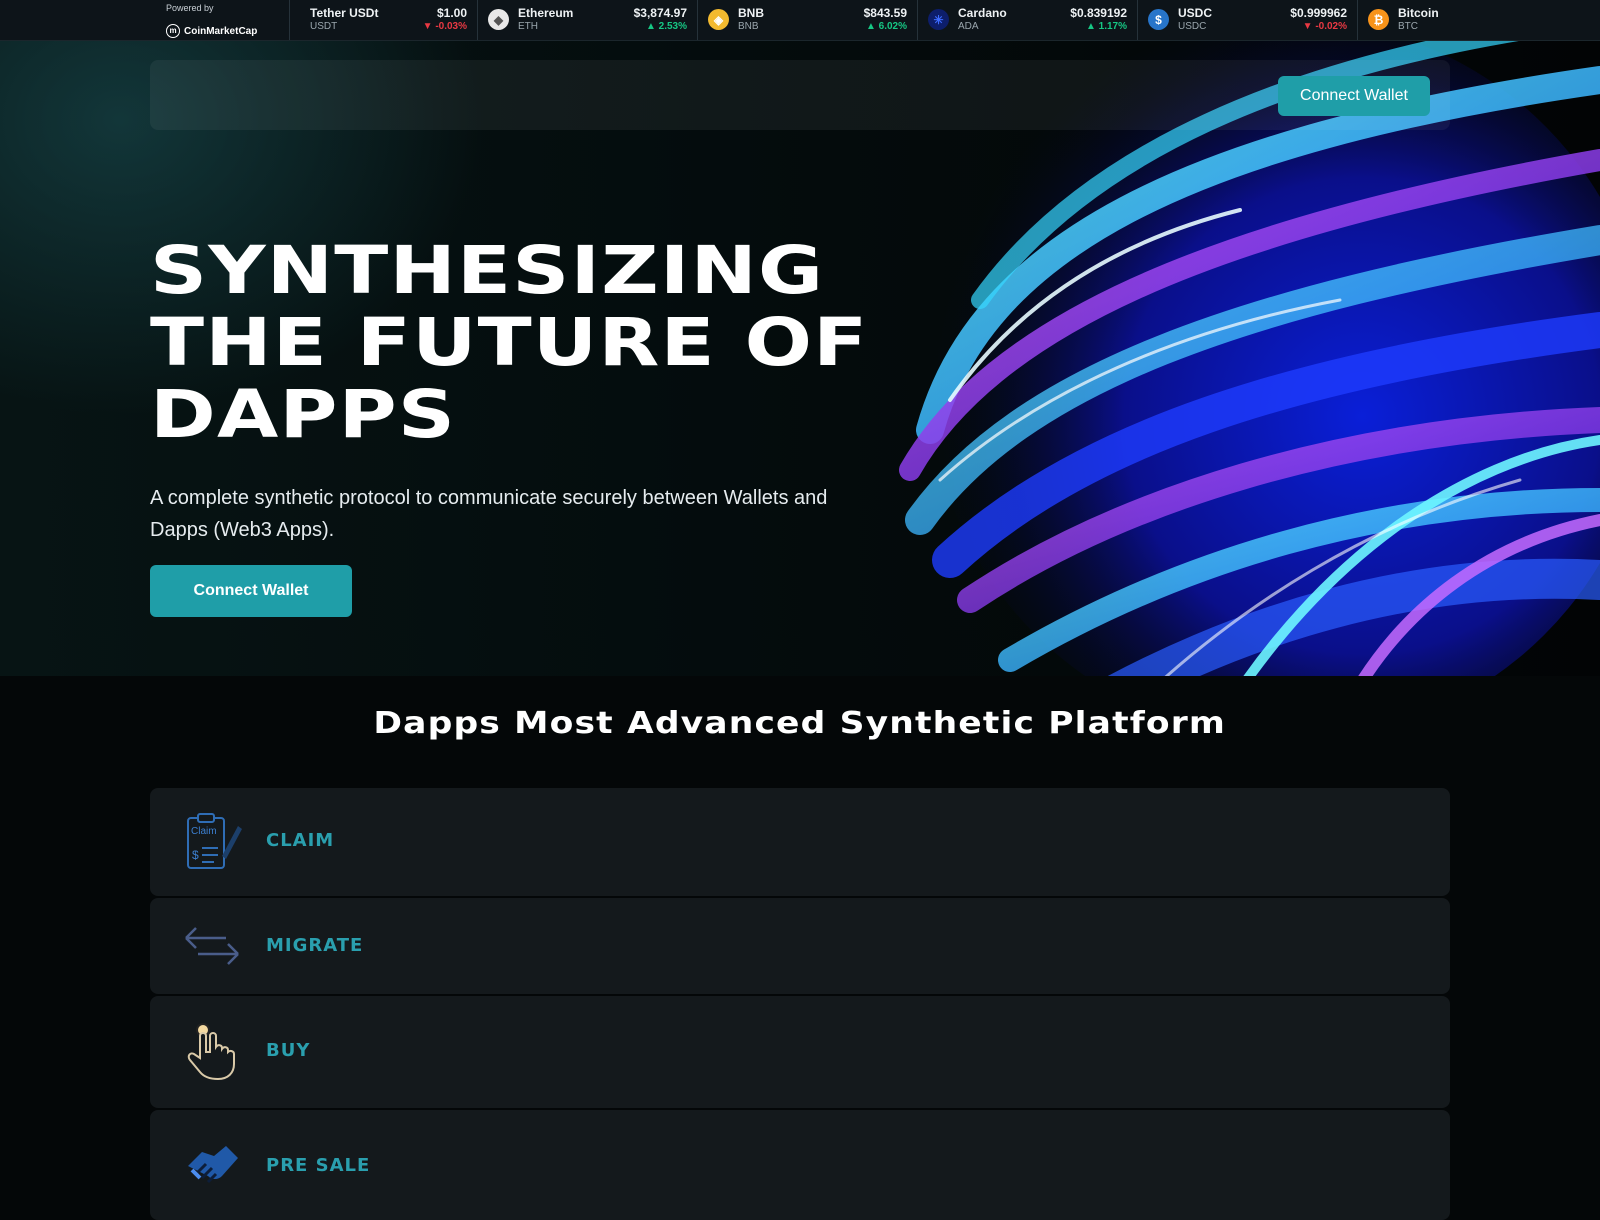 The width and height of the screenshot is (1600, 1220). Describe the element at coordinates (1318, 13) in the screenshot. I see `coin-price: $0.999962` at that location.